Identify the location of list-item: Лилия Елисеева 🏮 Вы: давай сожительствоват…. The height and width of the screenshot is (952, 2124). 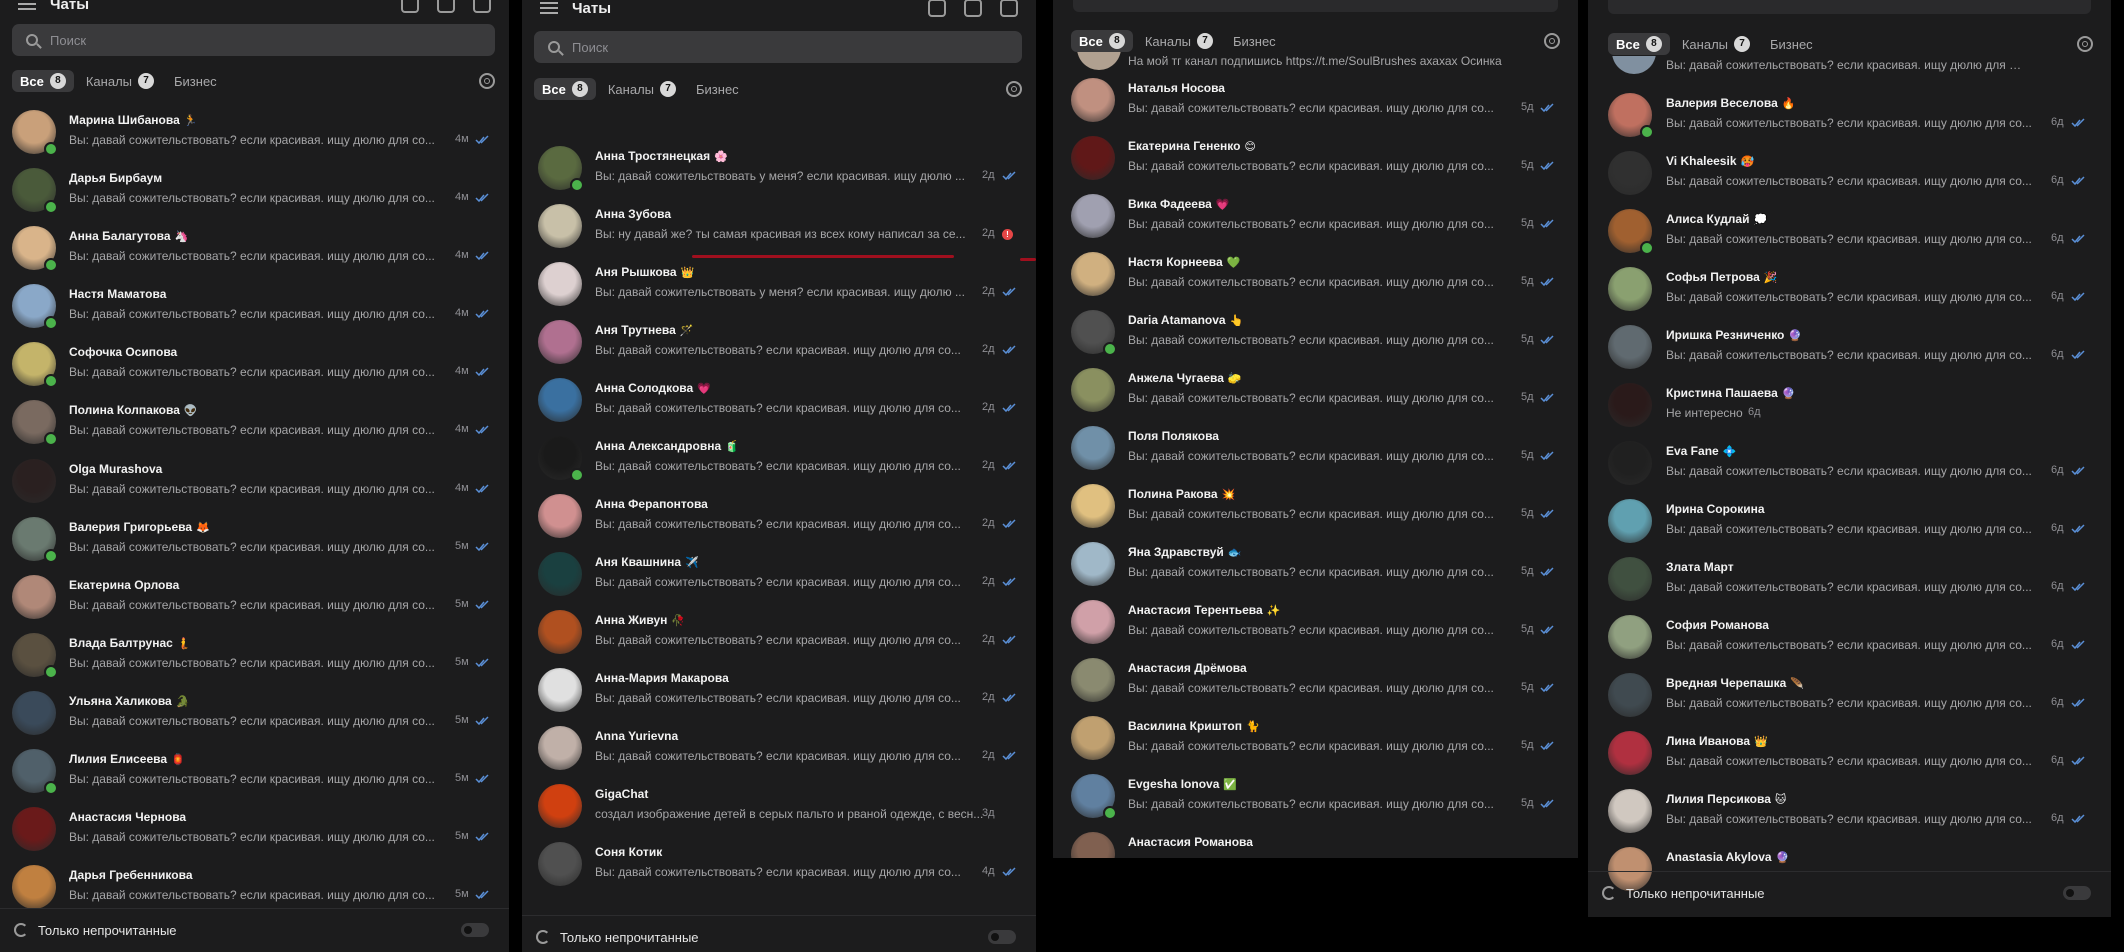
(254, 770).